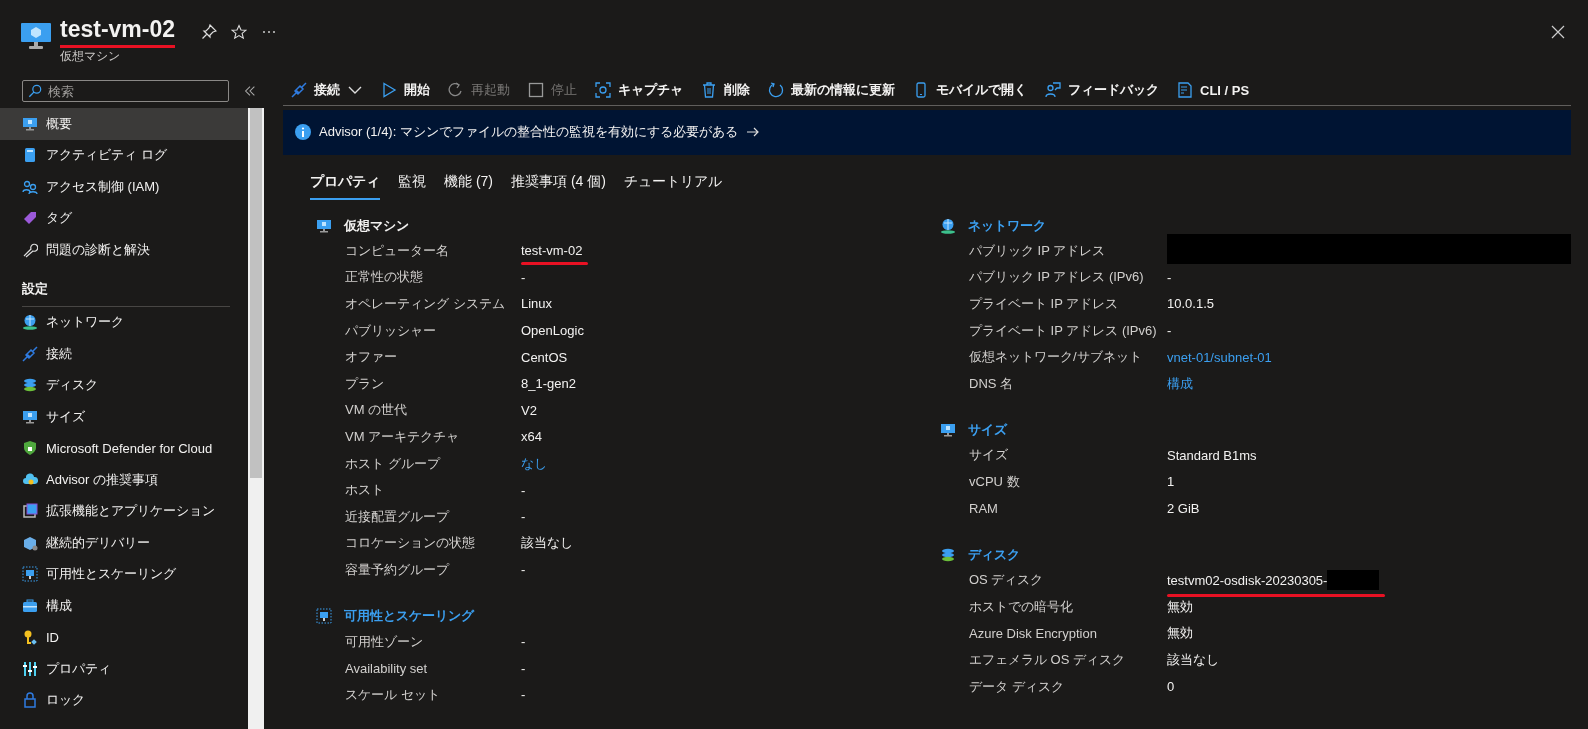 The image size is (1588, 729). Describe the element at coordinates (124, 511) in the screenshot. I see `sidebar-item: 拡張機能とアプリケーション` at that location.